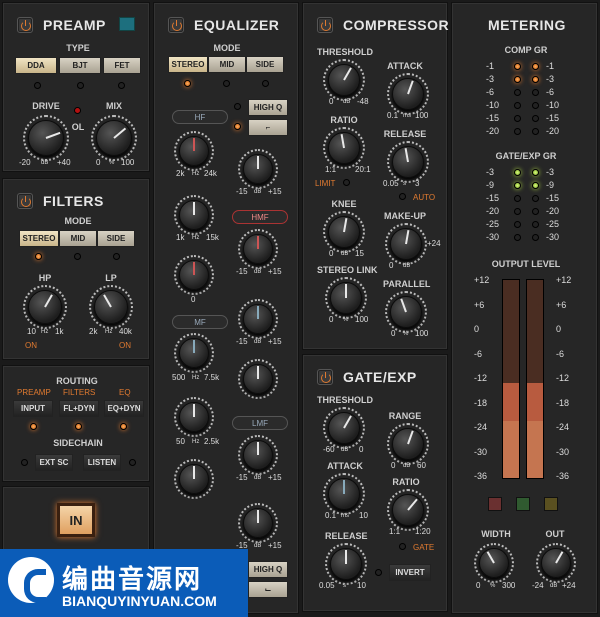 Image resolution: width=600 pixels, height=617 pixels. What do you see at coordinates (176, 25) in the screenshot?
I see `eq-power-icon` at bounding box center [176, 25].